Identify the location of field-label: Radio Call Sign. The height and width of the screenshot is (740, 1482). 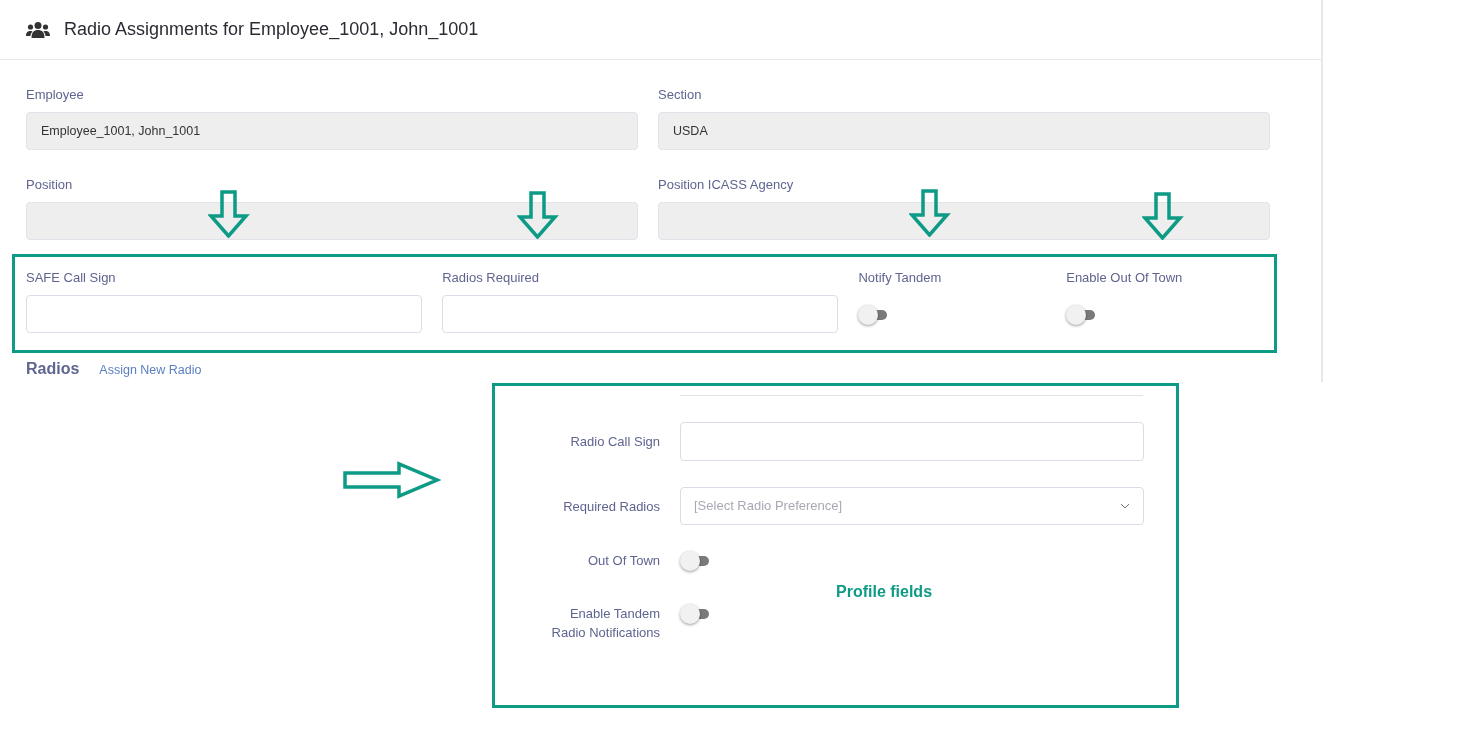
(614, 442).